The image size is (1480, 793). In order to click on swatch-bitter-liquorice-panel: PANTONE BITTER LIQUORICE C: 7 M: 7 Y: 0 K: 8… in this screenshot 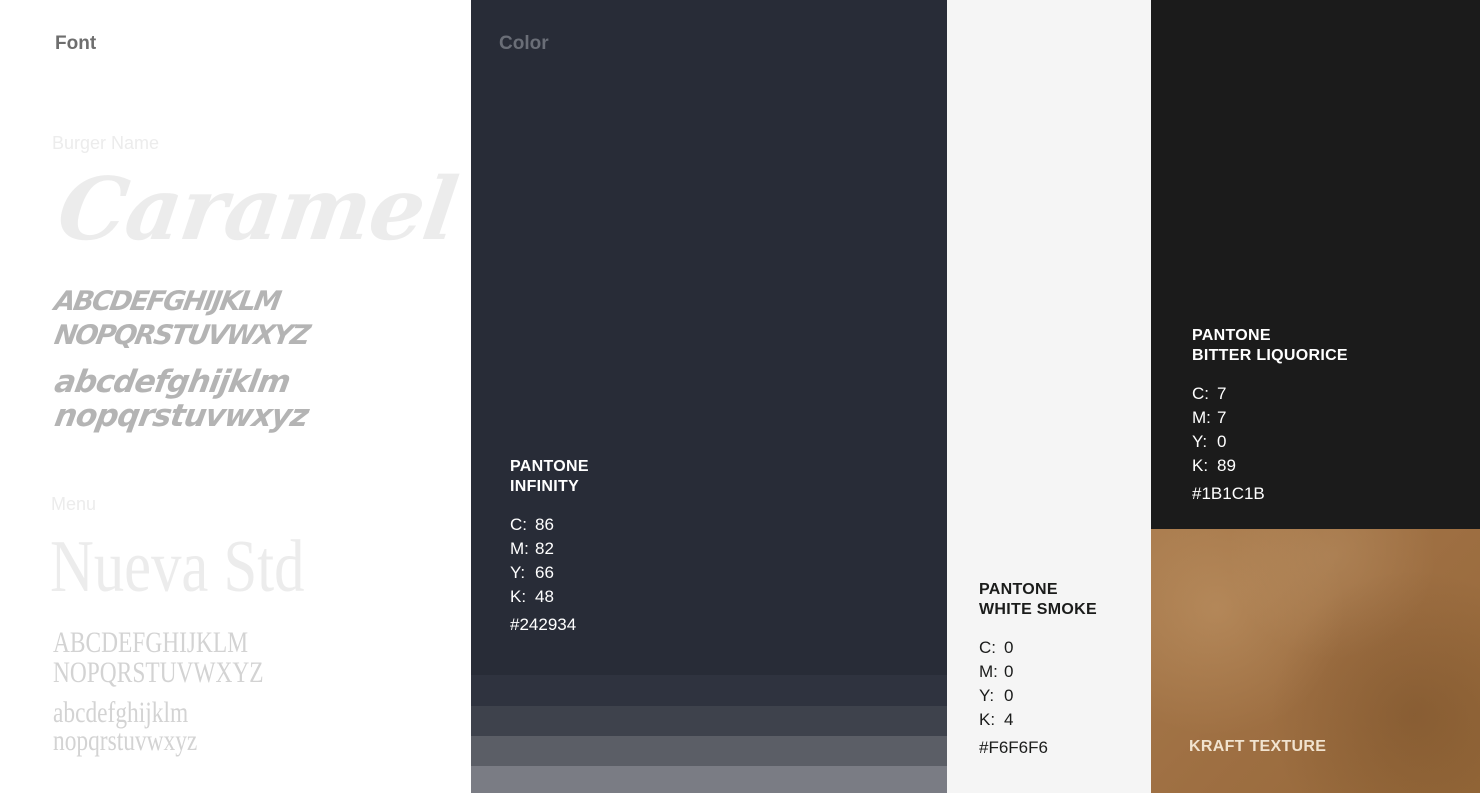, I will do `click(1315, 264)`.